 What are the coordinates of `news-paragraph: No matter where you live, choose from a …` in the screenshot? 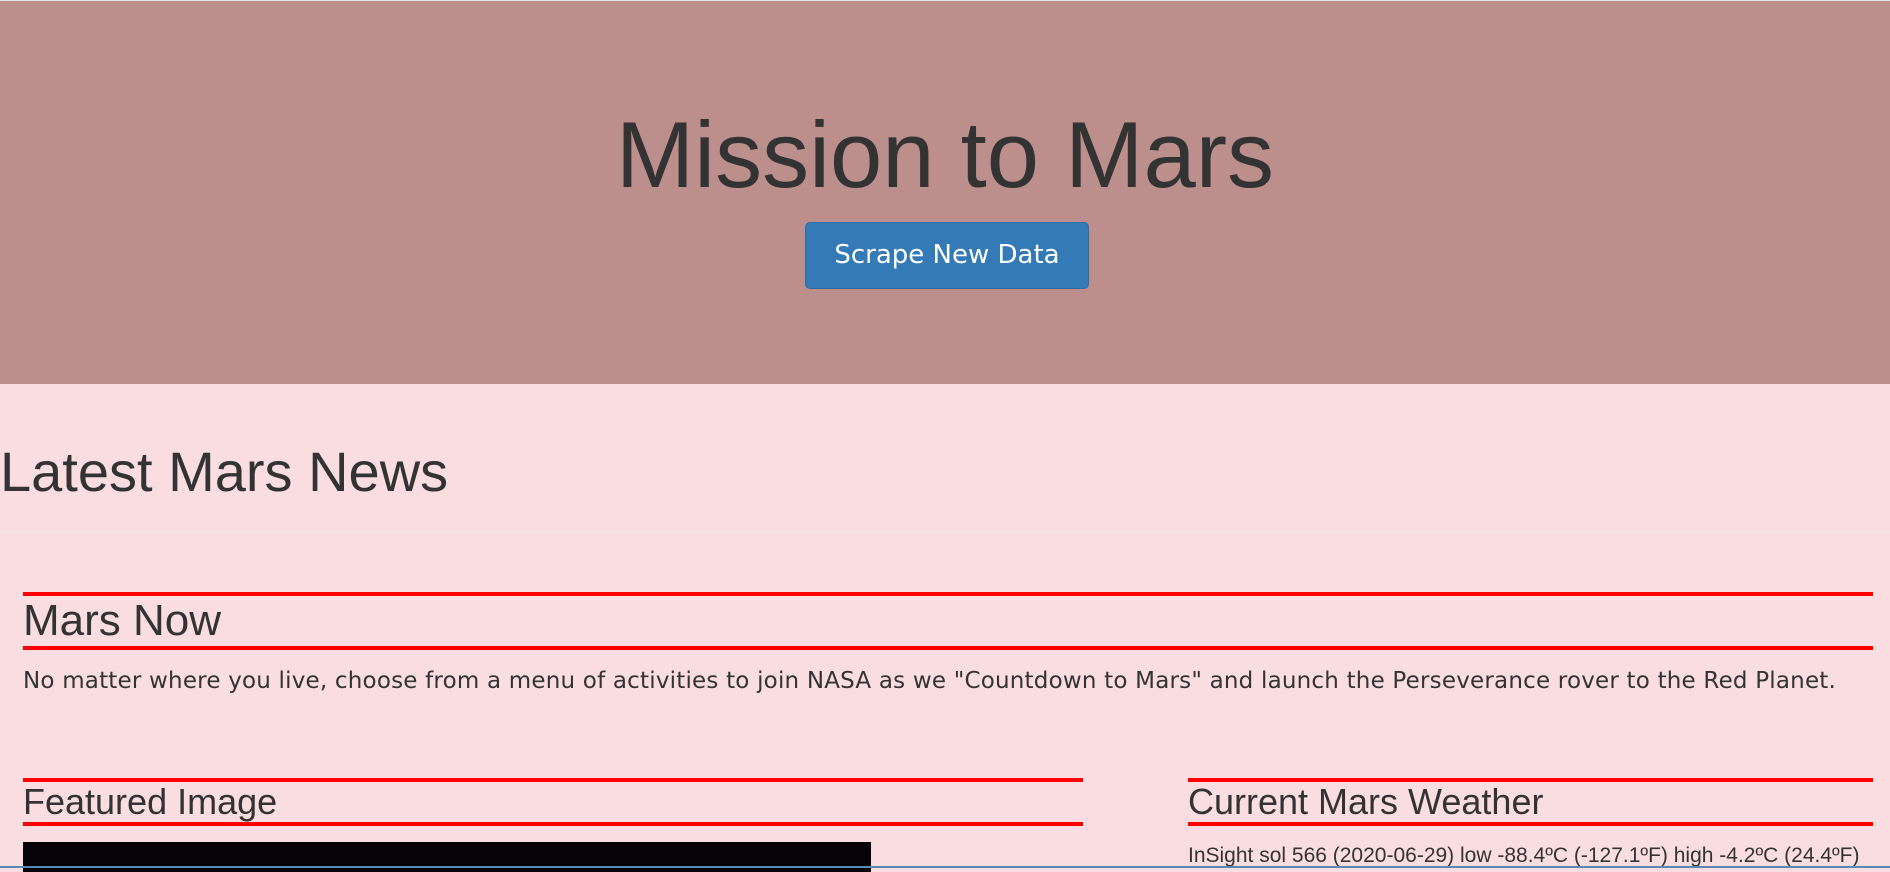 It's located at (930, 681).